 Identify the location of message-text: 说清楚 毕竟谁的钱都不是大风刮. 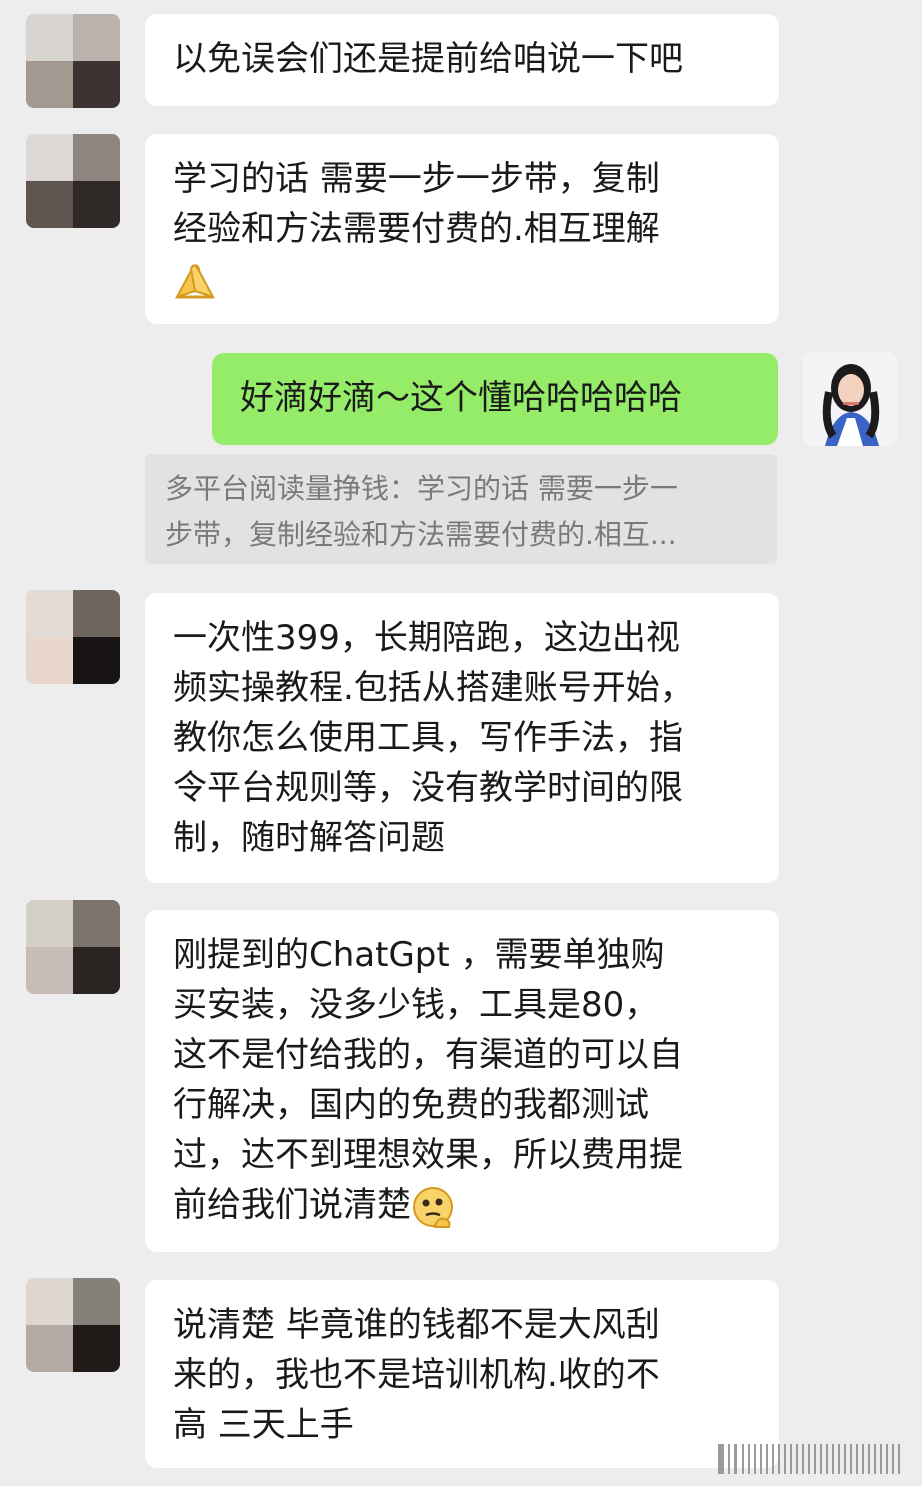
(416, 1325).